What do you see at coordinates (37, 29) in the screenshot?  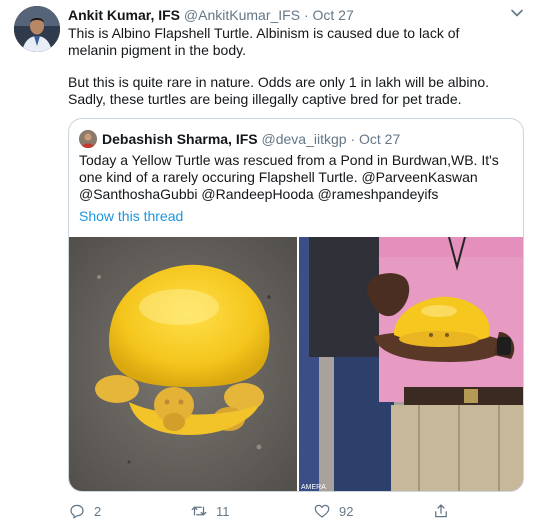 I see `author-avatar` at bounding box center [37, 29].